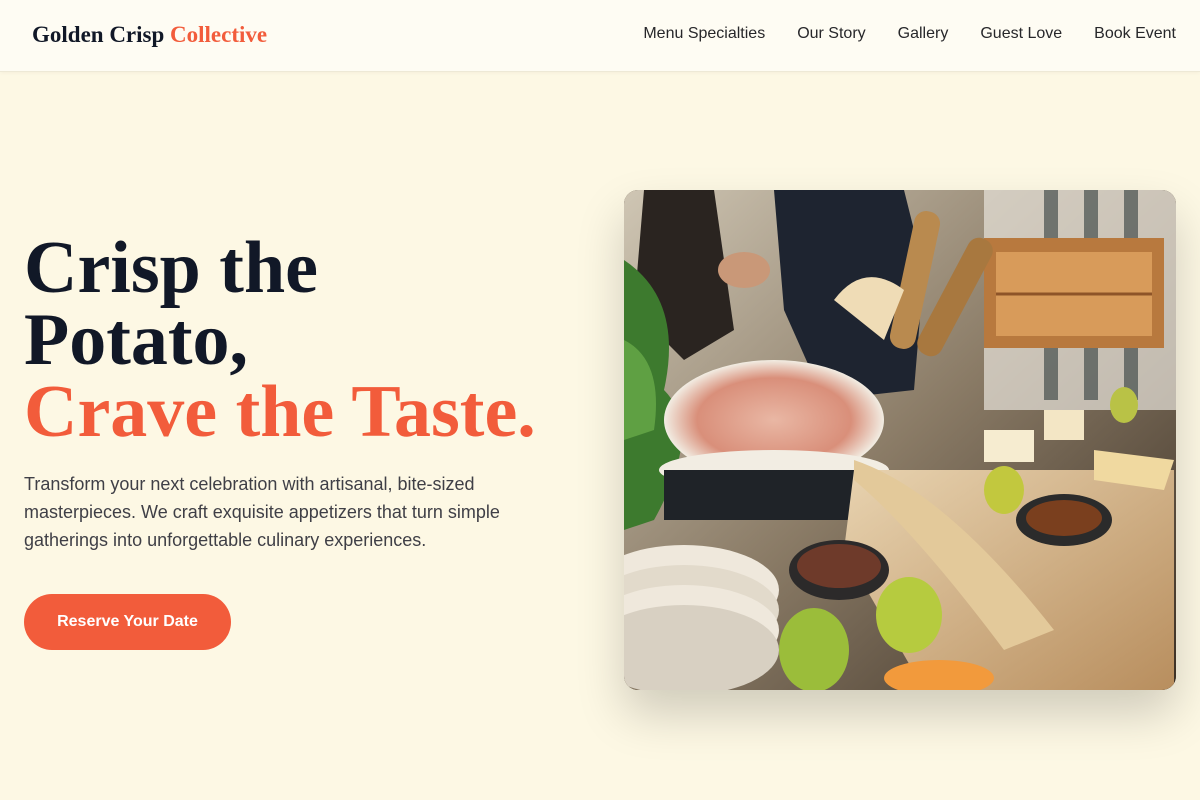 This screenshot has width=1200, height=800. Describe the element at coordinates (136, 340) in the screenshot. I see `hero-title-line-2: Potato,` at that location.